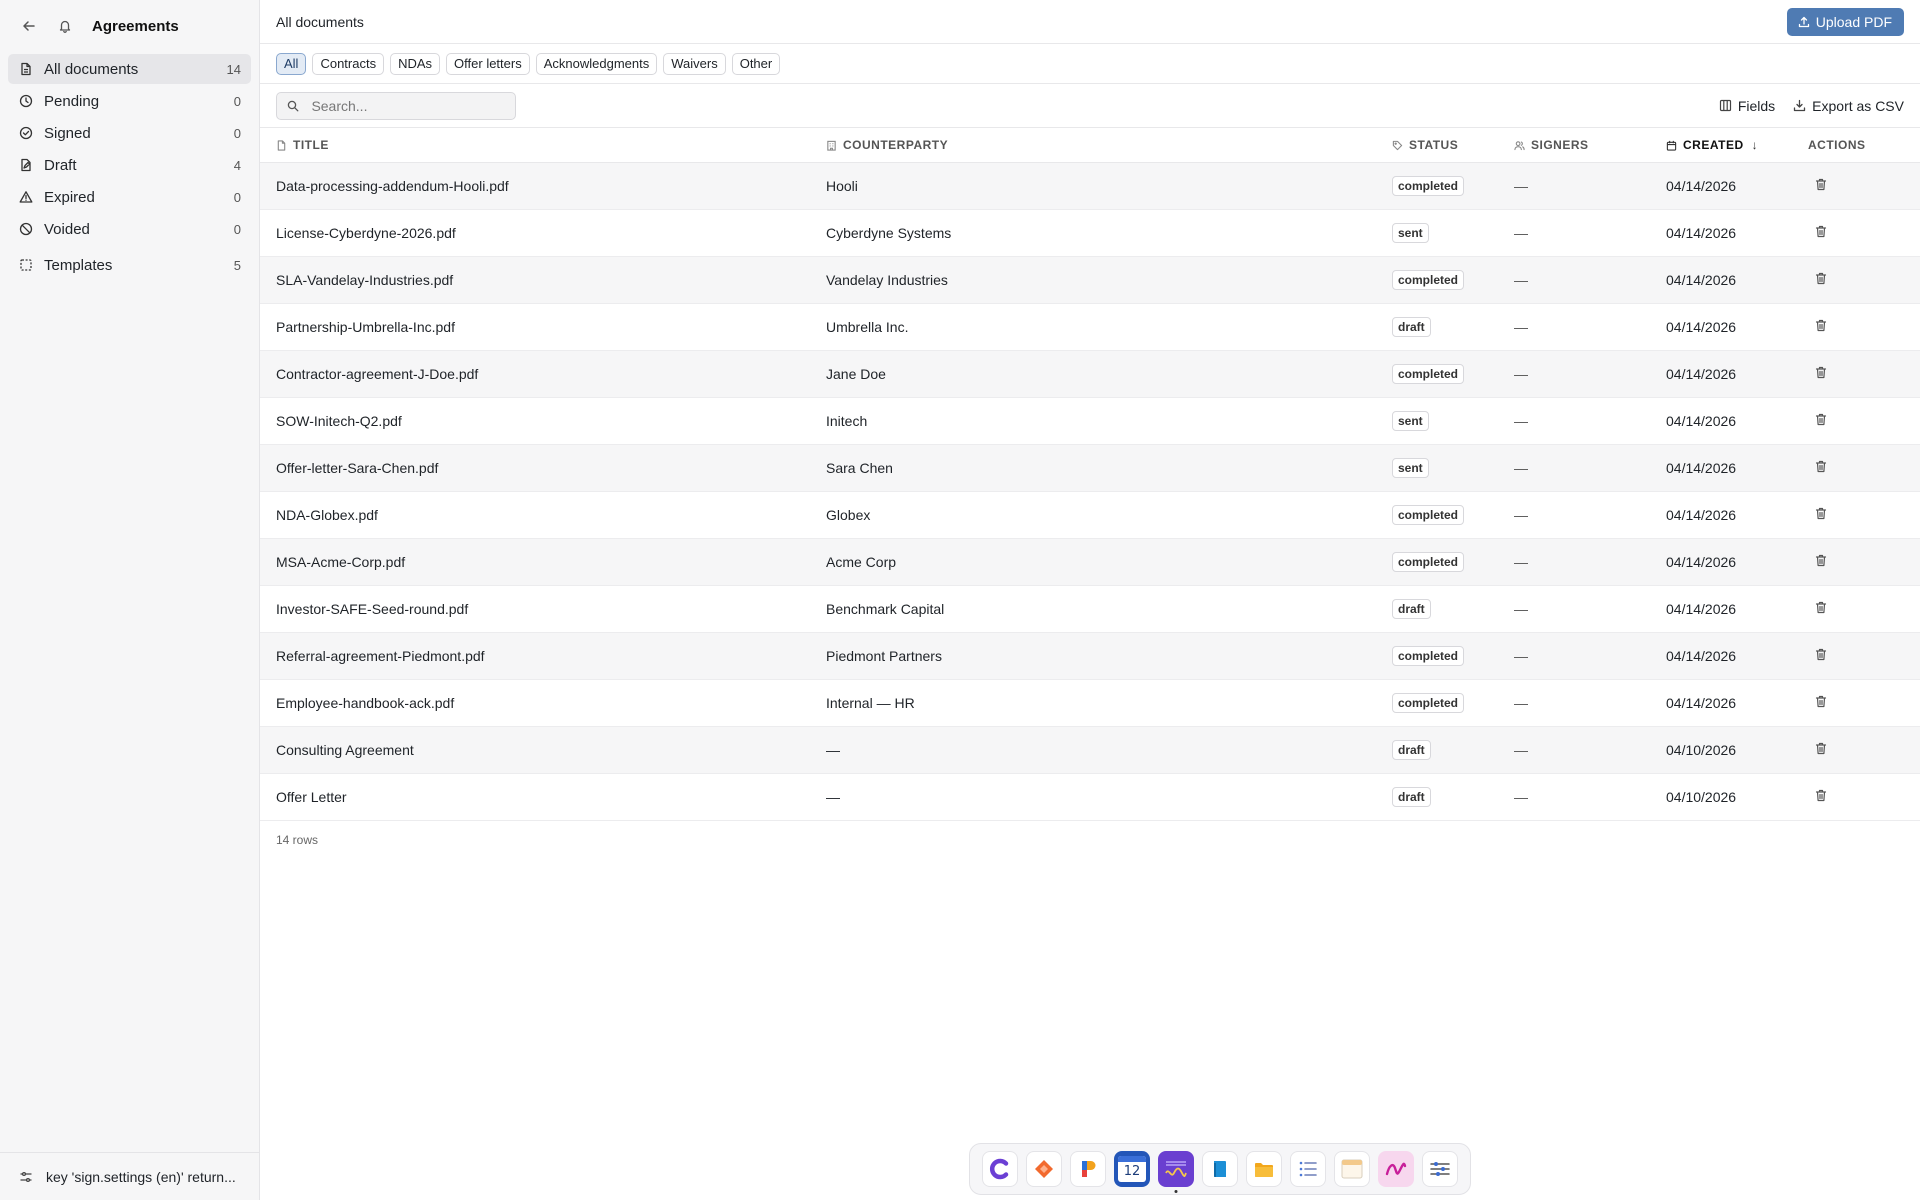 The width and height of the screenshot is (1920, 1200). What do you see at coordinates (1308, 1169) in the screenshot?
I see `list-app-icon` at bounding box center [1308, 1169].